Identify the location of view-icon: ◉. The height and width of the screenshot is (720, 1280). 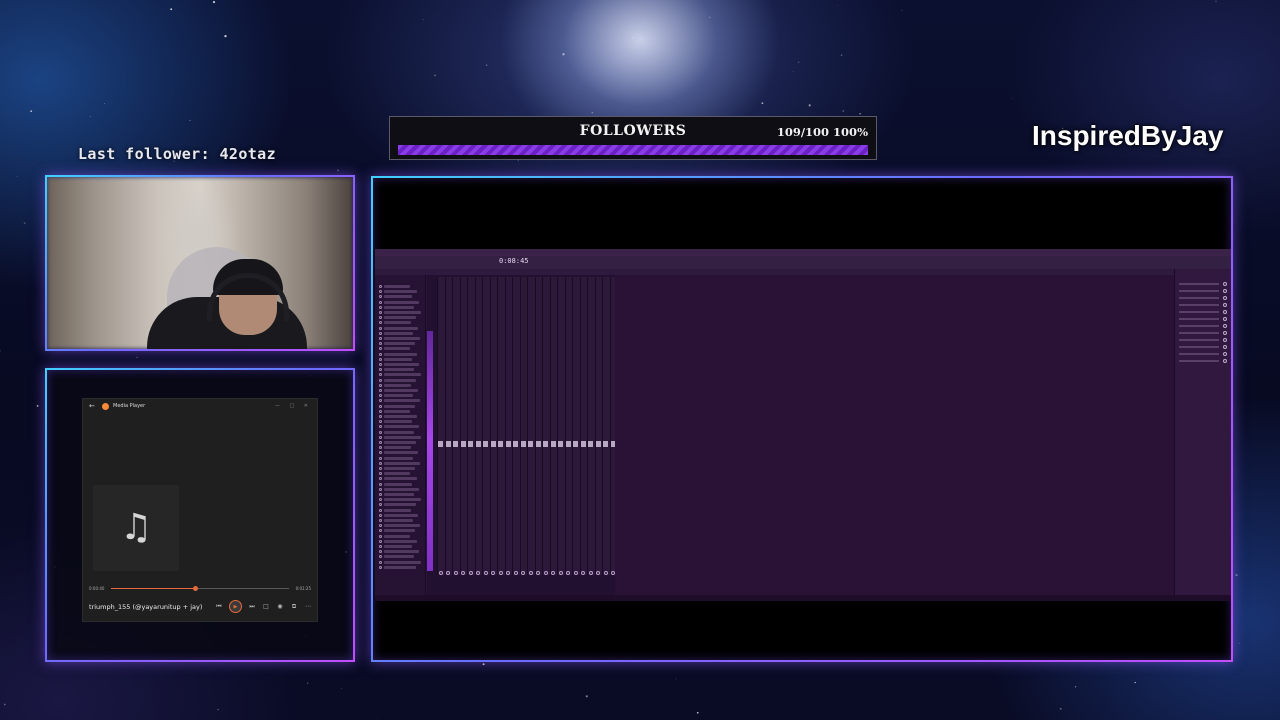
(280, 606).